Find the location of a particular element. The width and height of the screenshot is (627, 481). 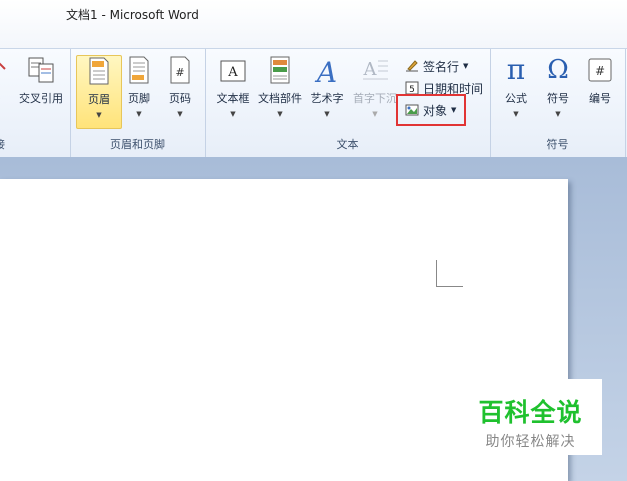

equation-button: π 公式 ▼ is located at coordinates (516, 91).